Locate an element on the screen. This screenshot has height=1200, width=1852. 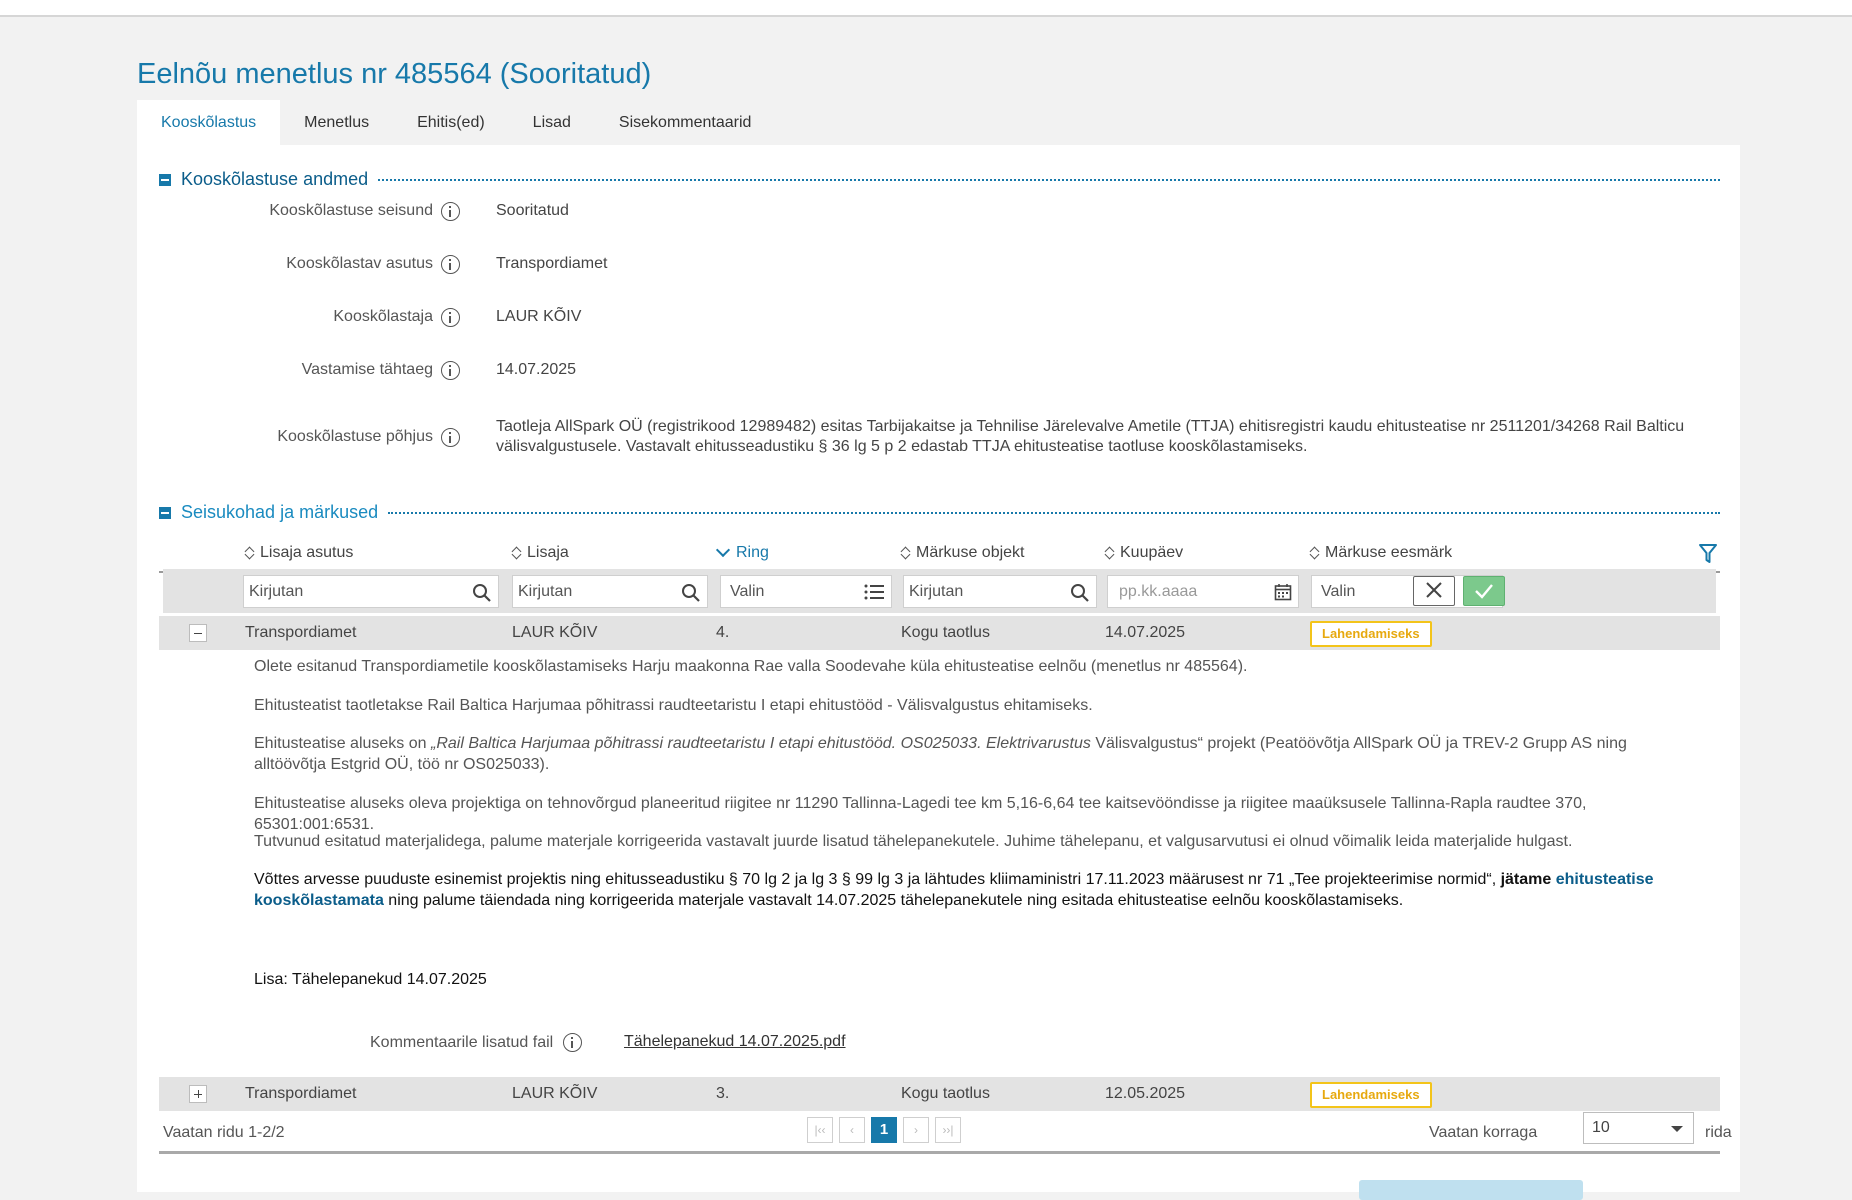
column-header-object: Märkuse objekt is located at coordinates (963, 553).